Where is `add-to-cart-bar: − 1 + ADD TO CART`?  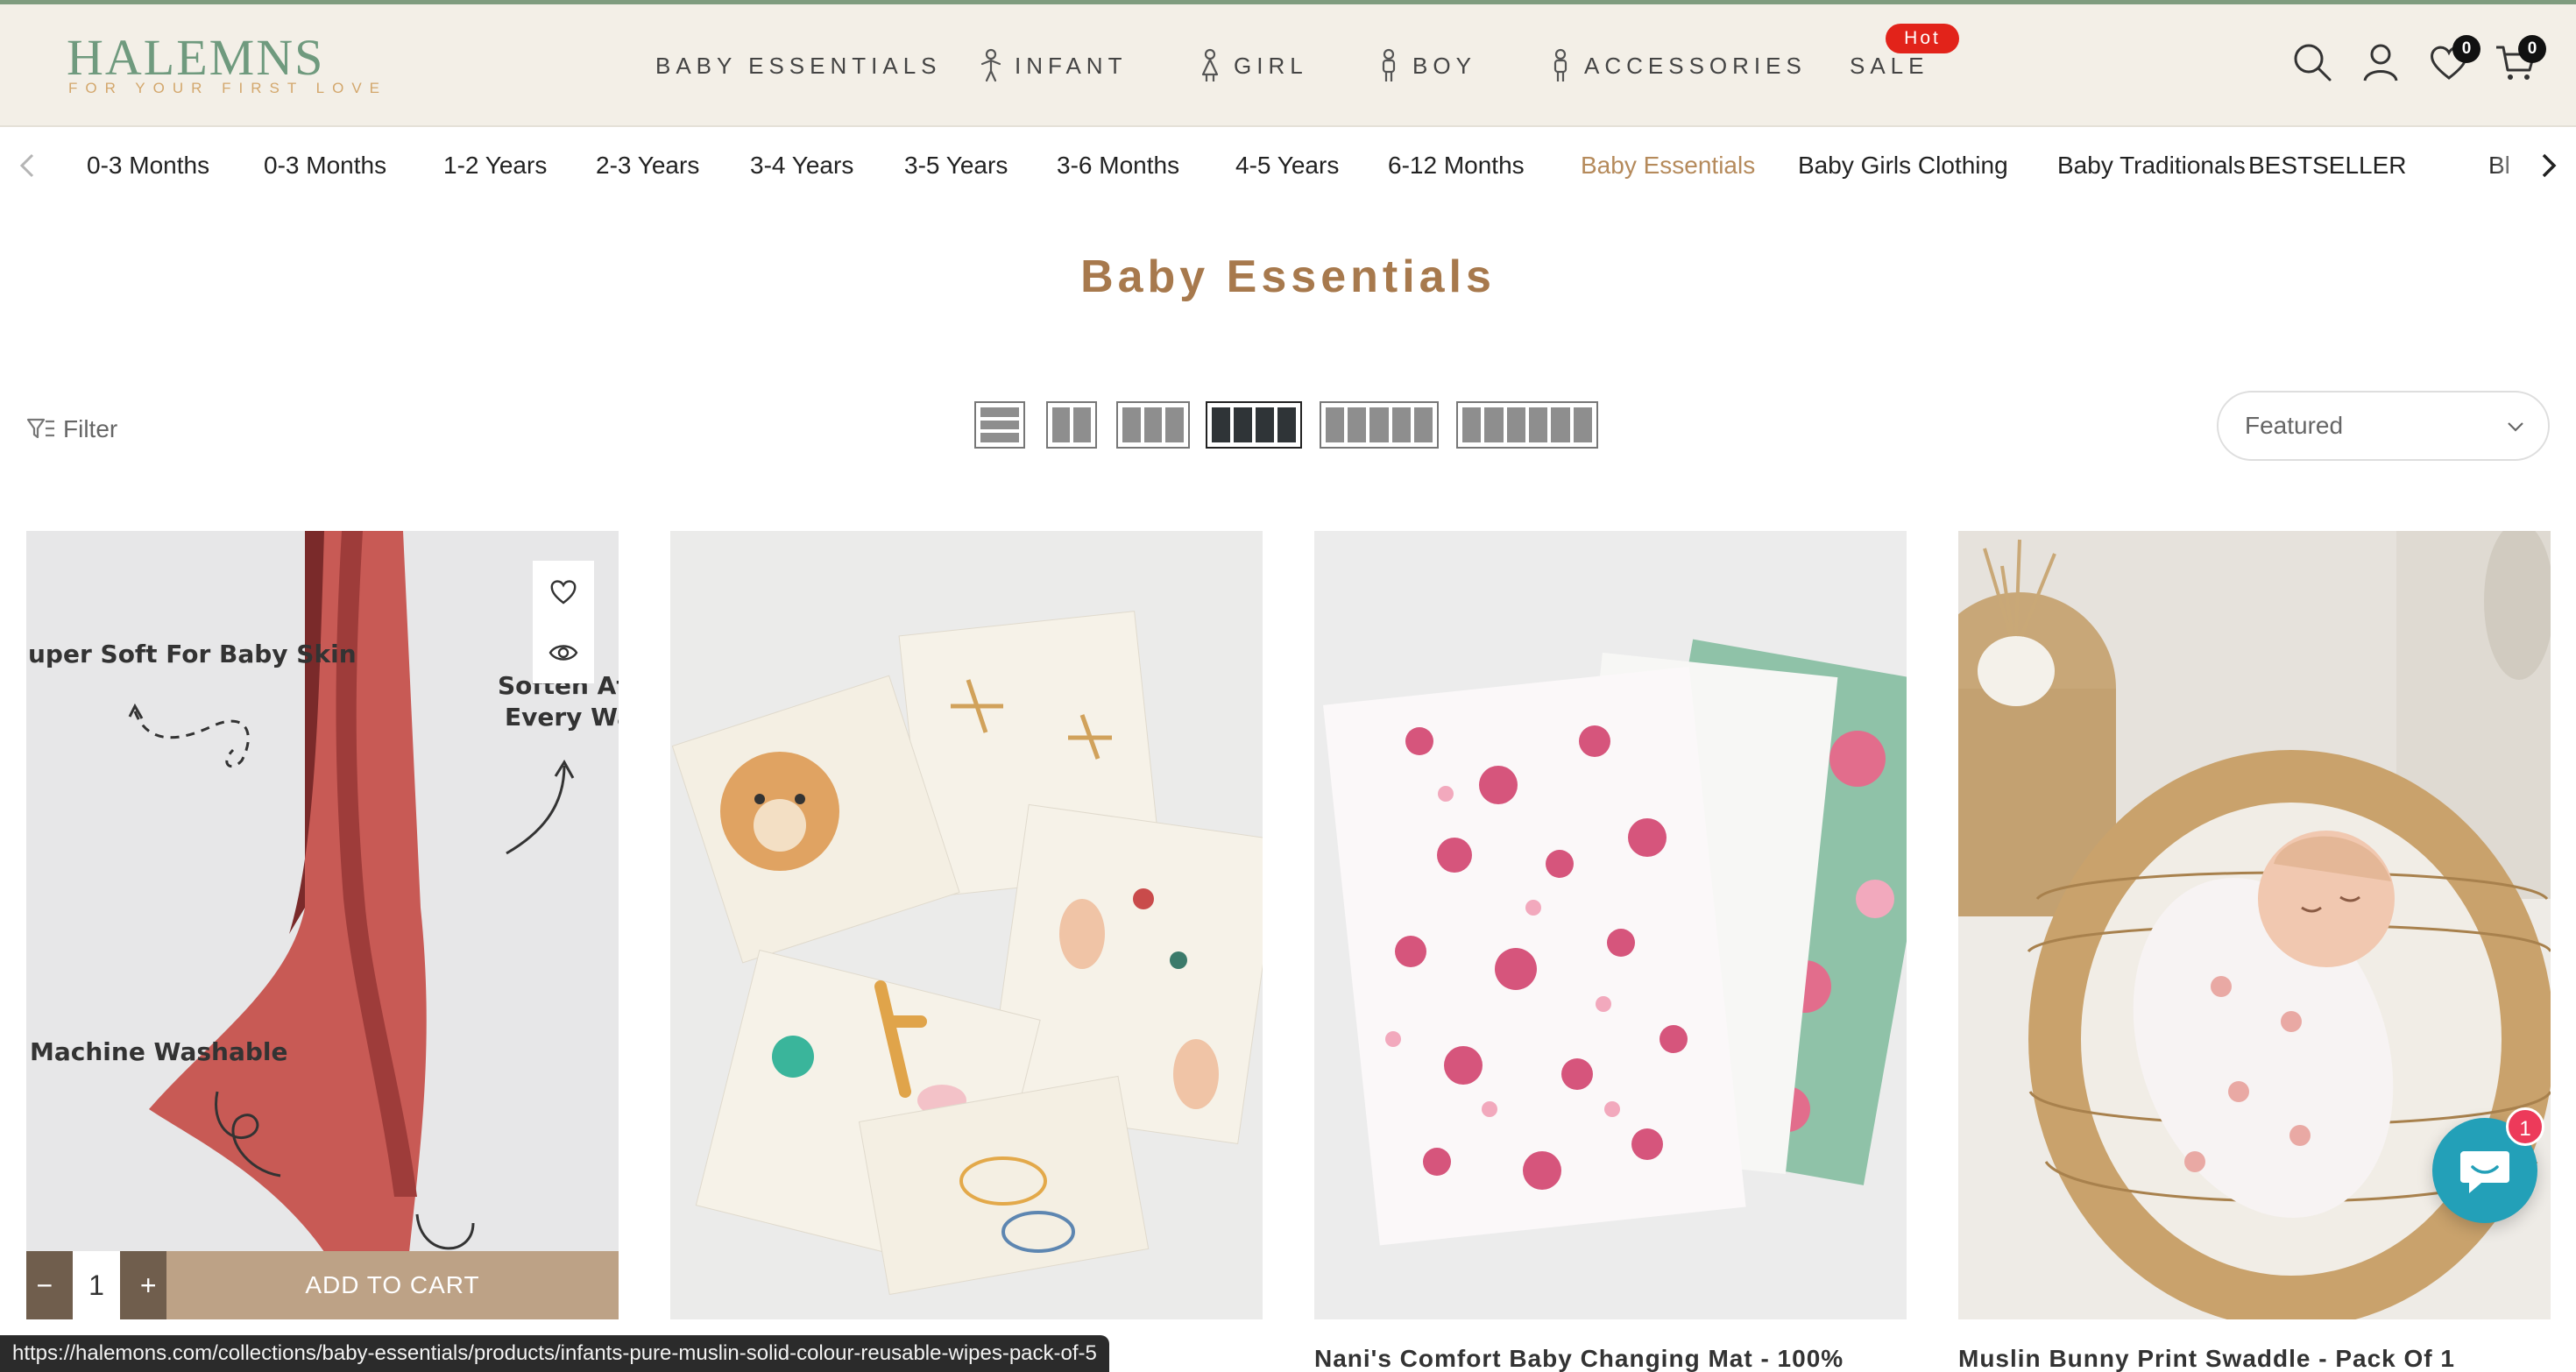 add-to-cart-bar: − 1 + ADD TO CART is located at coordinates (322, 1285).